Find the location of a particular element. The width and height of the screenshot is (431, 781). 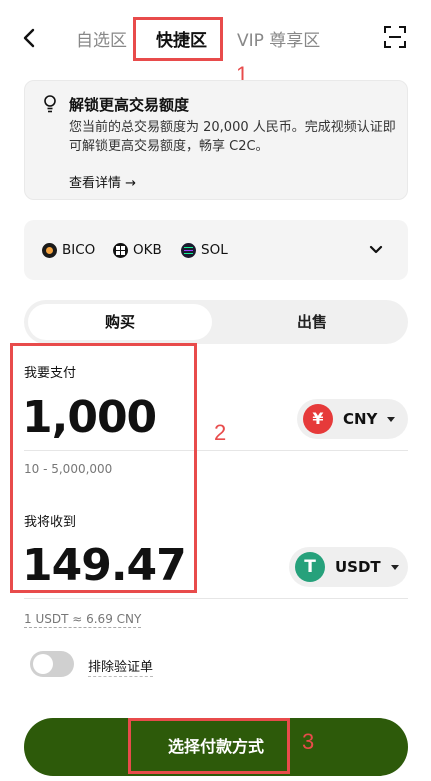

select-payment-method-button: 选择付款方式 is located at coordinates (216, 747).